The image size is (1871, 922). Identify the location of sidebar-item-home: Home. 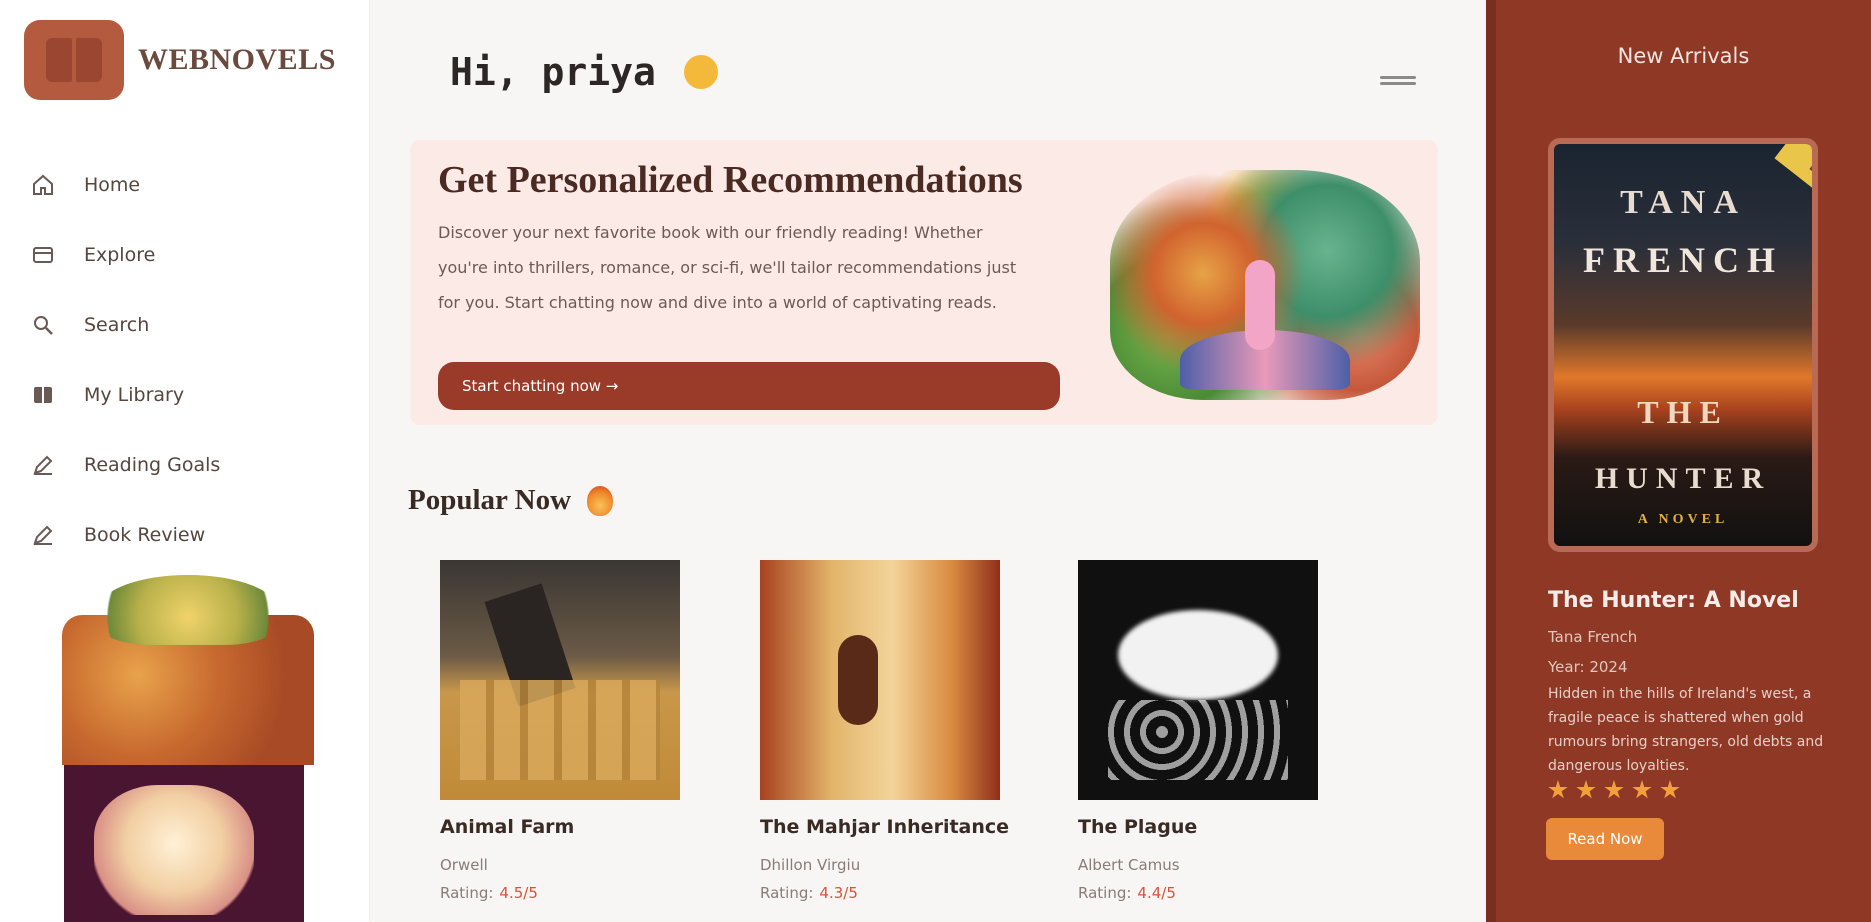
(185, 185).